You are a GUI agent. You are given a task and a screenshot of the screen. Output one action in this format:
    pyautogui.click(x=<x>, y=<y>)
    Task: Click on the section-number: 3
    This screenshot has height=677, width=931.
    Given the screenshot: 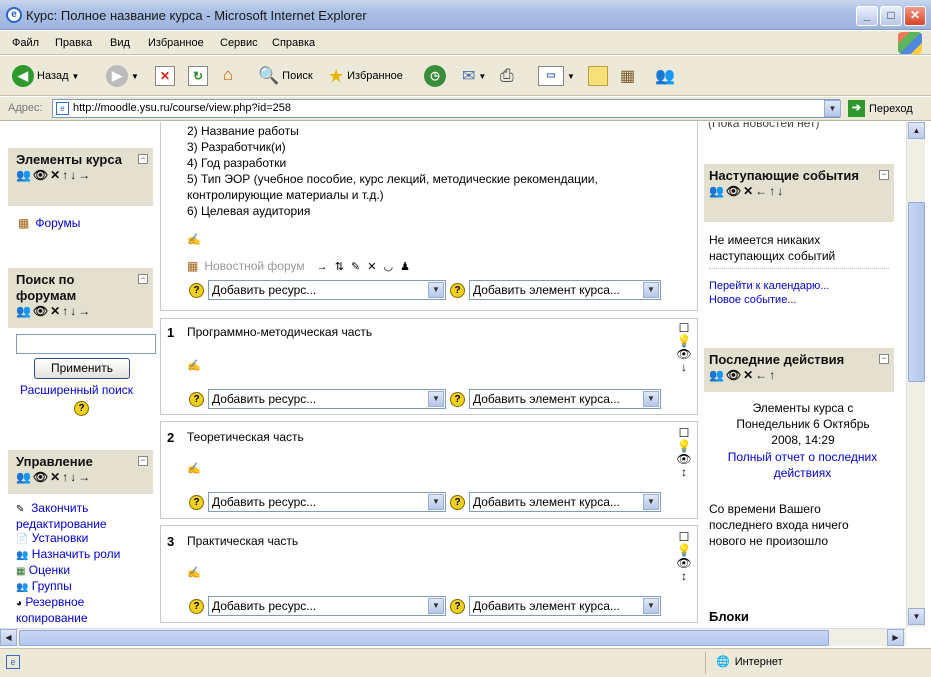 What is the action you would take?
    pyautogui.click(x=171, y=541)
    